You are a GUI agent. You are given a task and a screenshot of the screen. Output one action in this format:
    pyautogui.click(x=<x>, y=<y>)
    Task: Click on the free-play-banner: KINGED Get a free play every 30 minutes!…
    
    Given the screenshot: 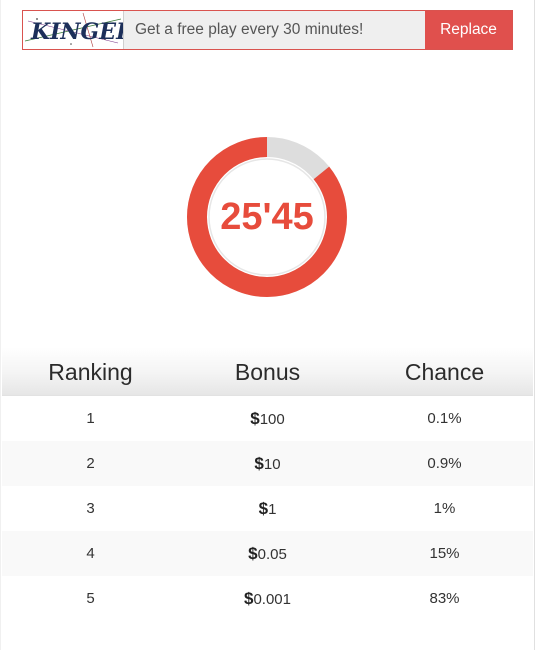 What is the action you would take?
    pyautogui.click(x=267, y=30)
    